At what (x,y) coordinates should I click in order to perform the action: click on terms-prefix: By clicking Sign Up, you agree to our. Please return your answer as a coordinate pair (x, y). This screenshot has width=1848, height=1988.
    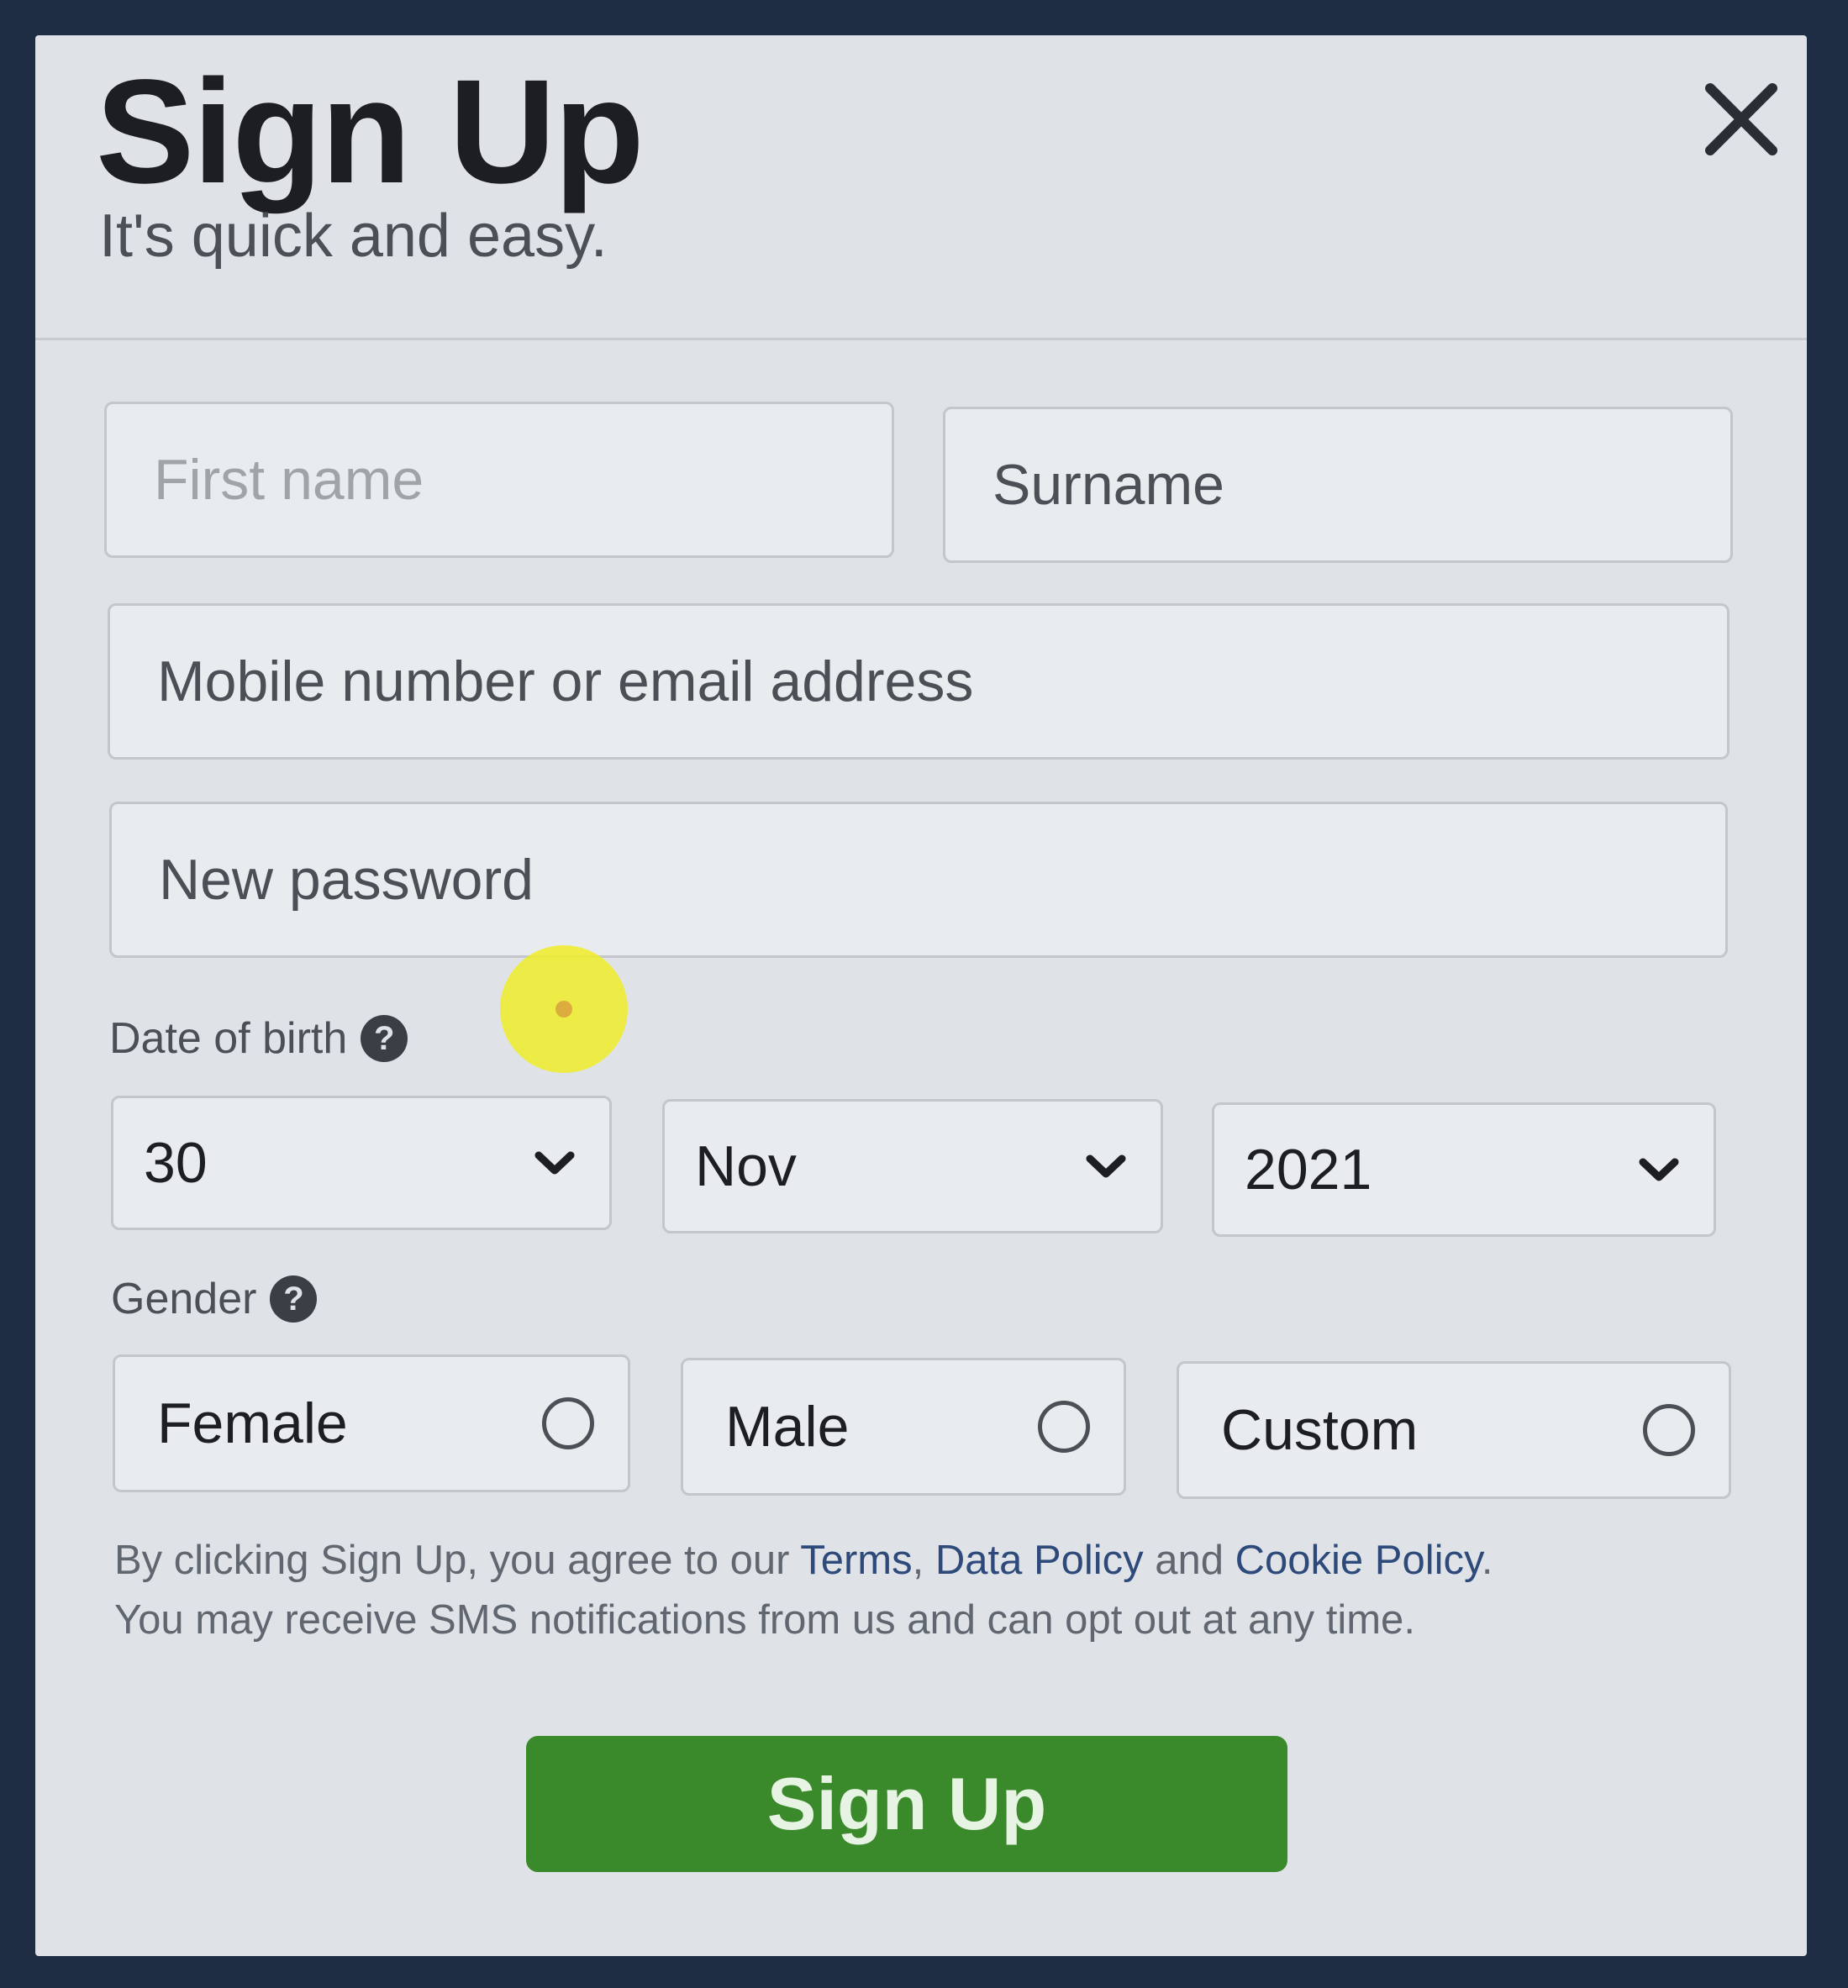
    Looking at the image, I should click on (457, 1560).